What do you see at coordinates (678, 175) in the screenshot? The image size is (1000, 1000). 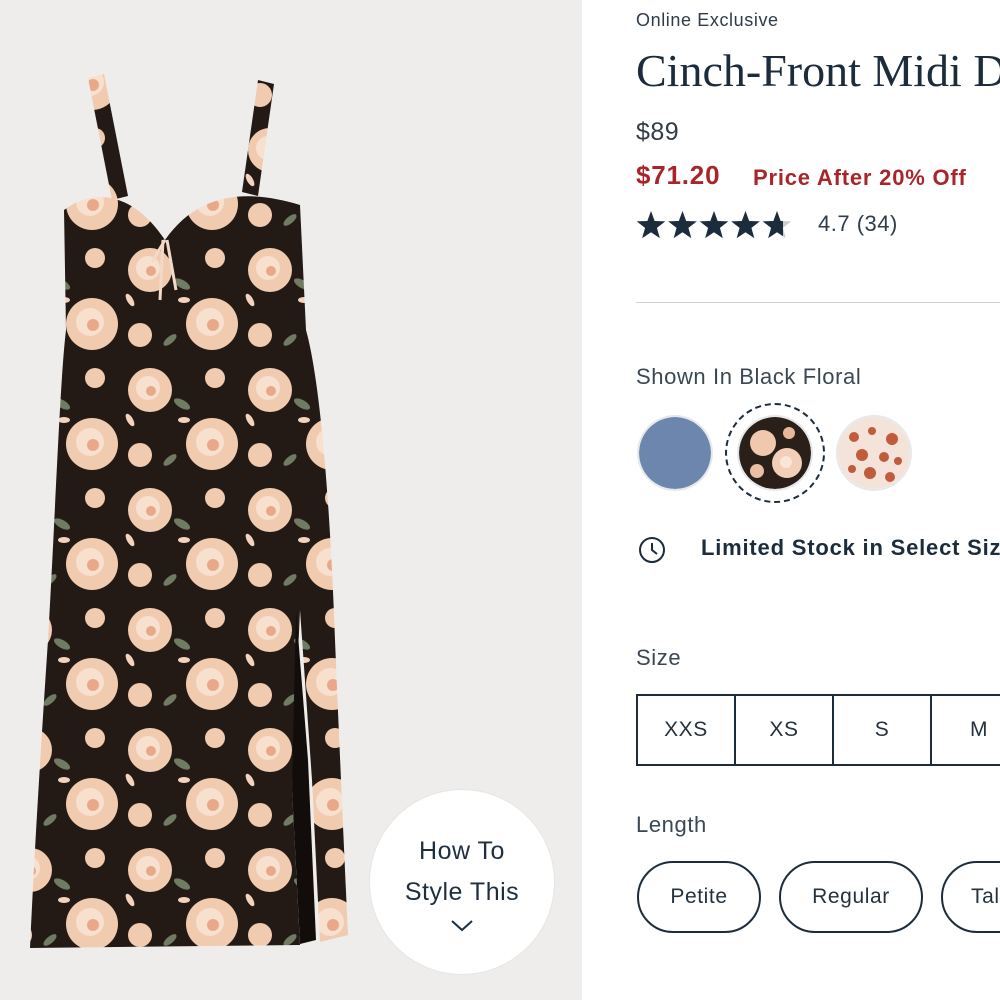 I see `sale-price: $71.20` at bounding box center [678, 175].